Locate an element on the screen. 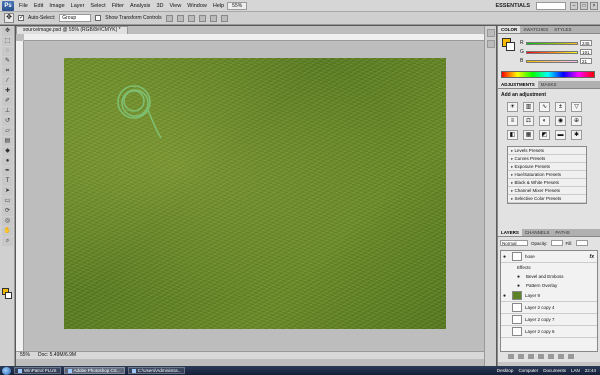  add-style-icon is located at coordinates (521, 356).